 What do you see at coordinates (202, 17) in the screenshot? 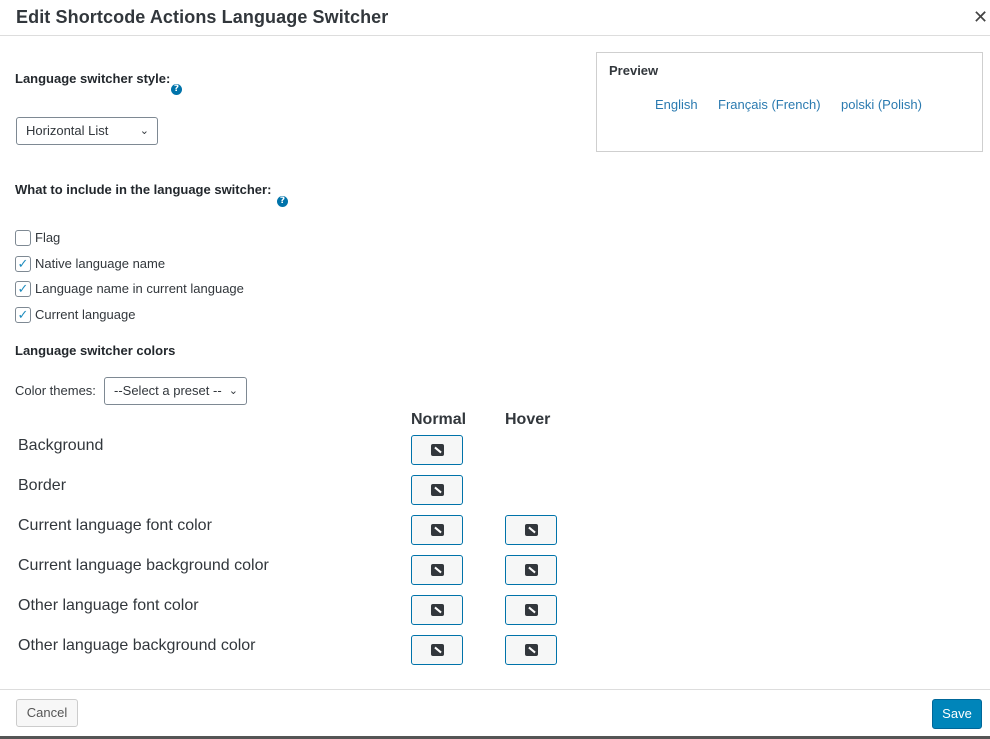
I see `dialog-title: Edit Shortcode Actions Language Switcher` at bounding box center [202, 17].